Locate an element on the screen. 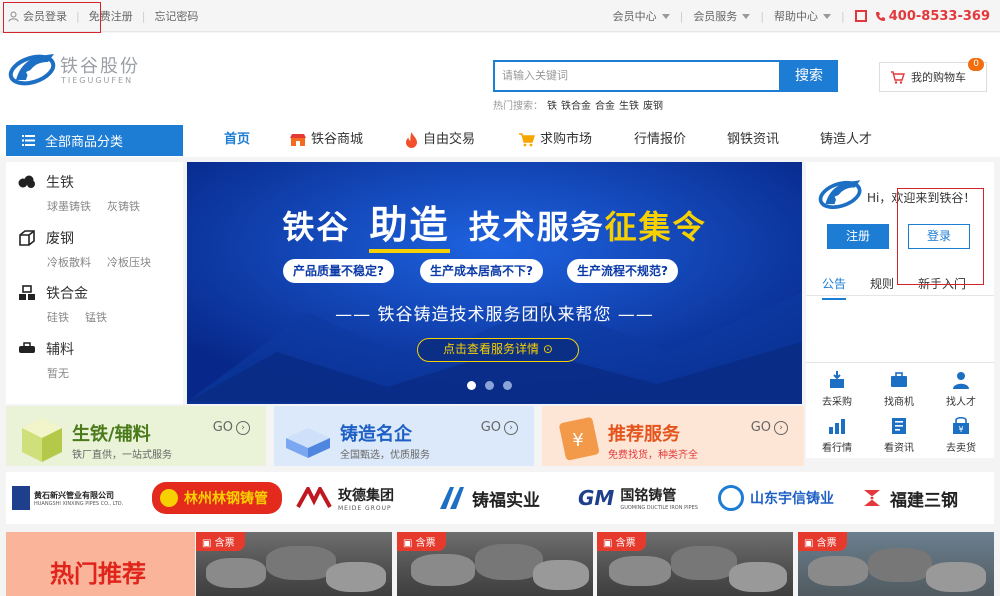 The image size is (1000, 596). brand-meide: 玫德集团 MEIDE GROUP is located at coordinates (361, 498).